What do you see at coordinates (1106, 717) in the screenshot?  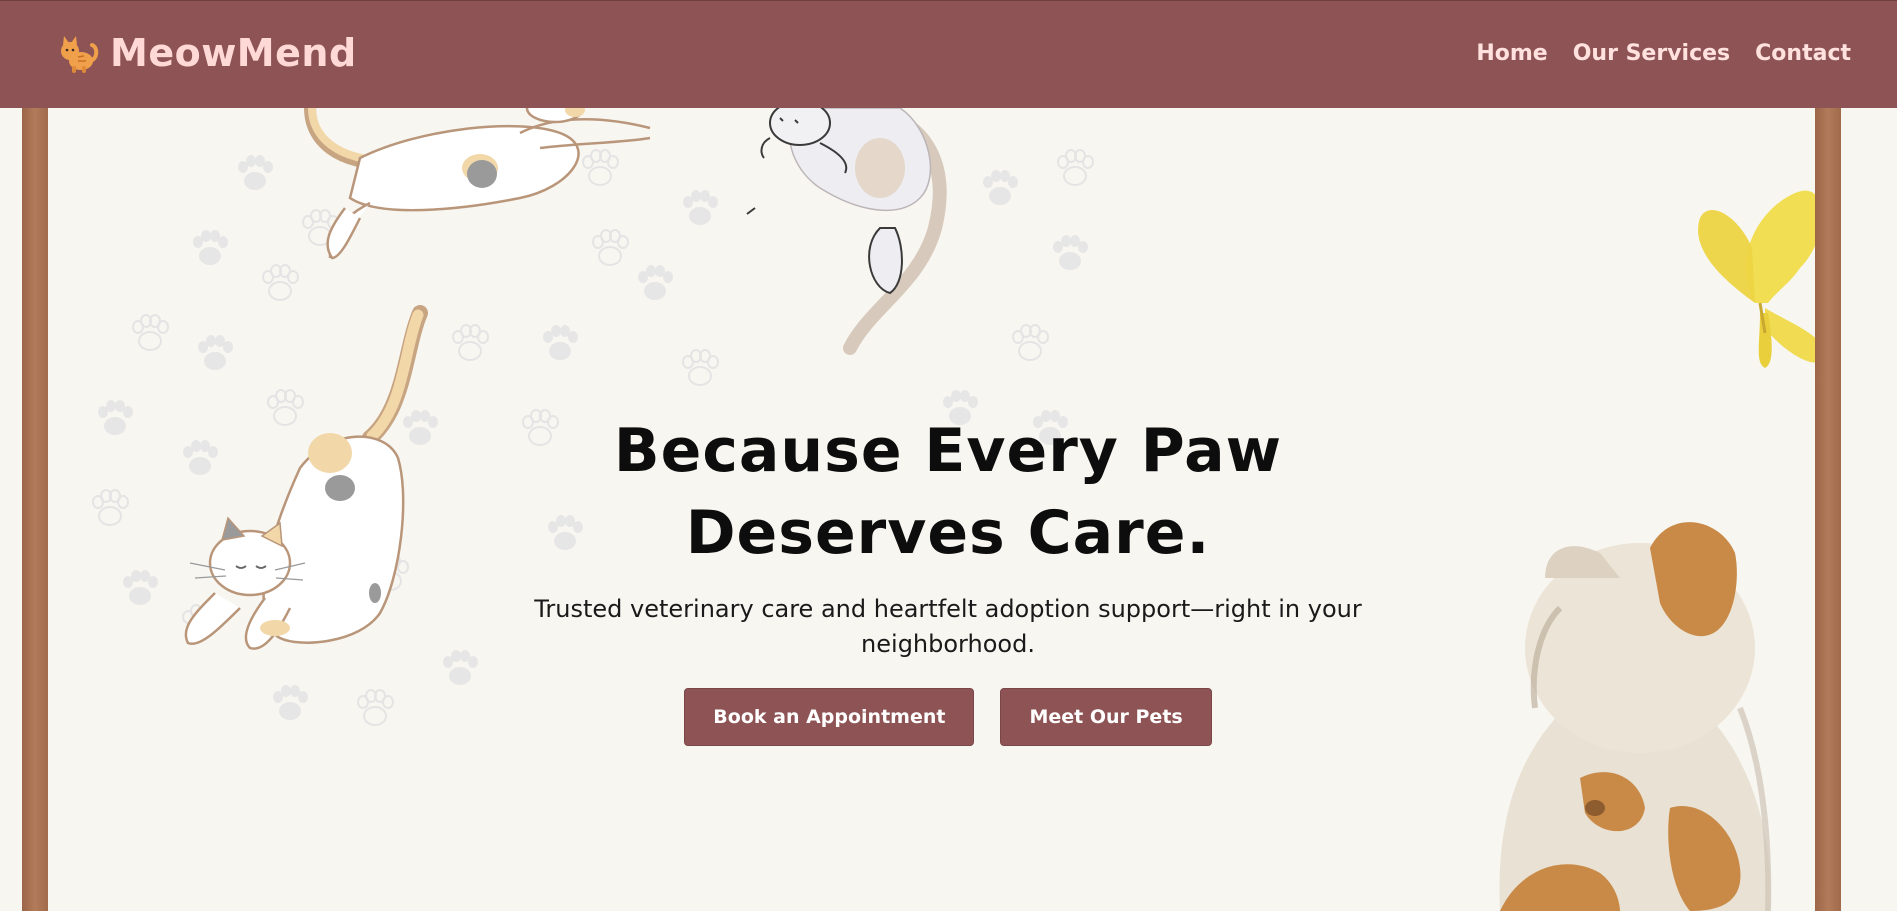 I see `meet-our-pets-button: Meet Our Pets` at bounding box center [1106, 717].